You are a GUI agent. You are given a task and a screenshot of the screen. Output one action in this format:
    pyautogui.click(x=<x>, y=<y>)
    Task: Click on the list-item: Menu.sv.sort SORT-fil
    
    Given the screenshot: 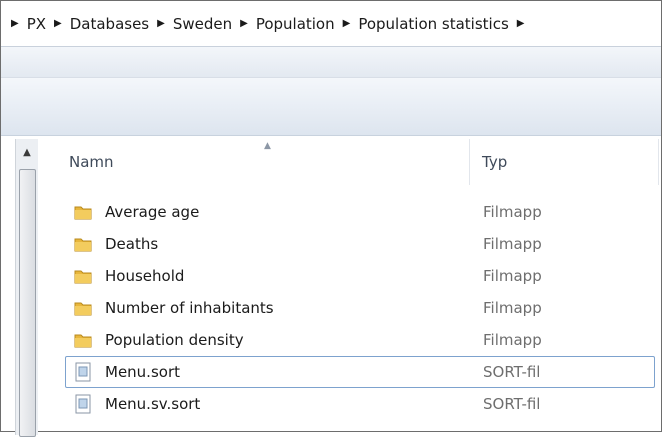 What is the action you would take?
    pyautogui.click(x=360, y=404)
    